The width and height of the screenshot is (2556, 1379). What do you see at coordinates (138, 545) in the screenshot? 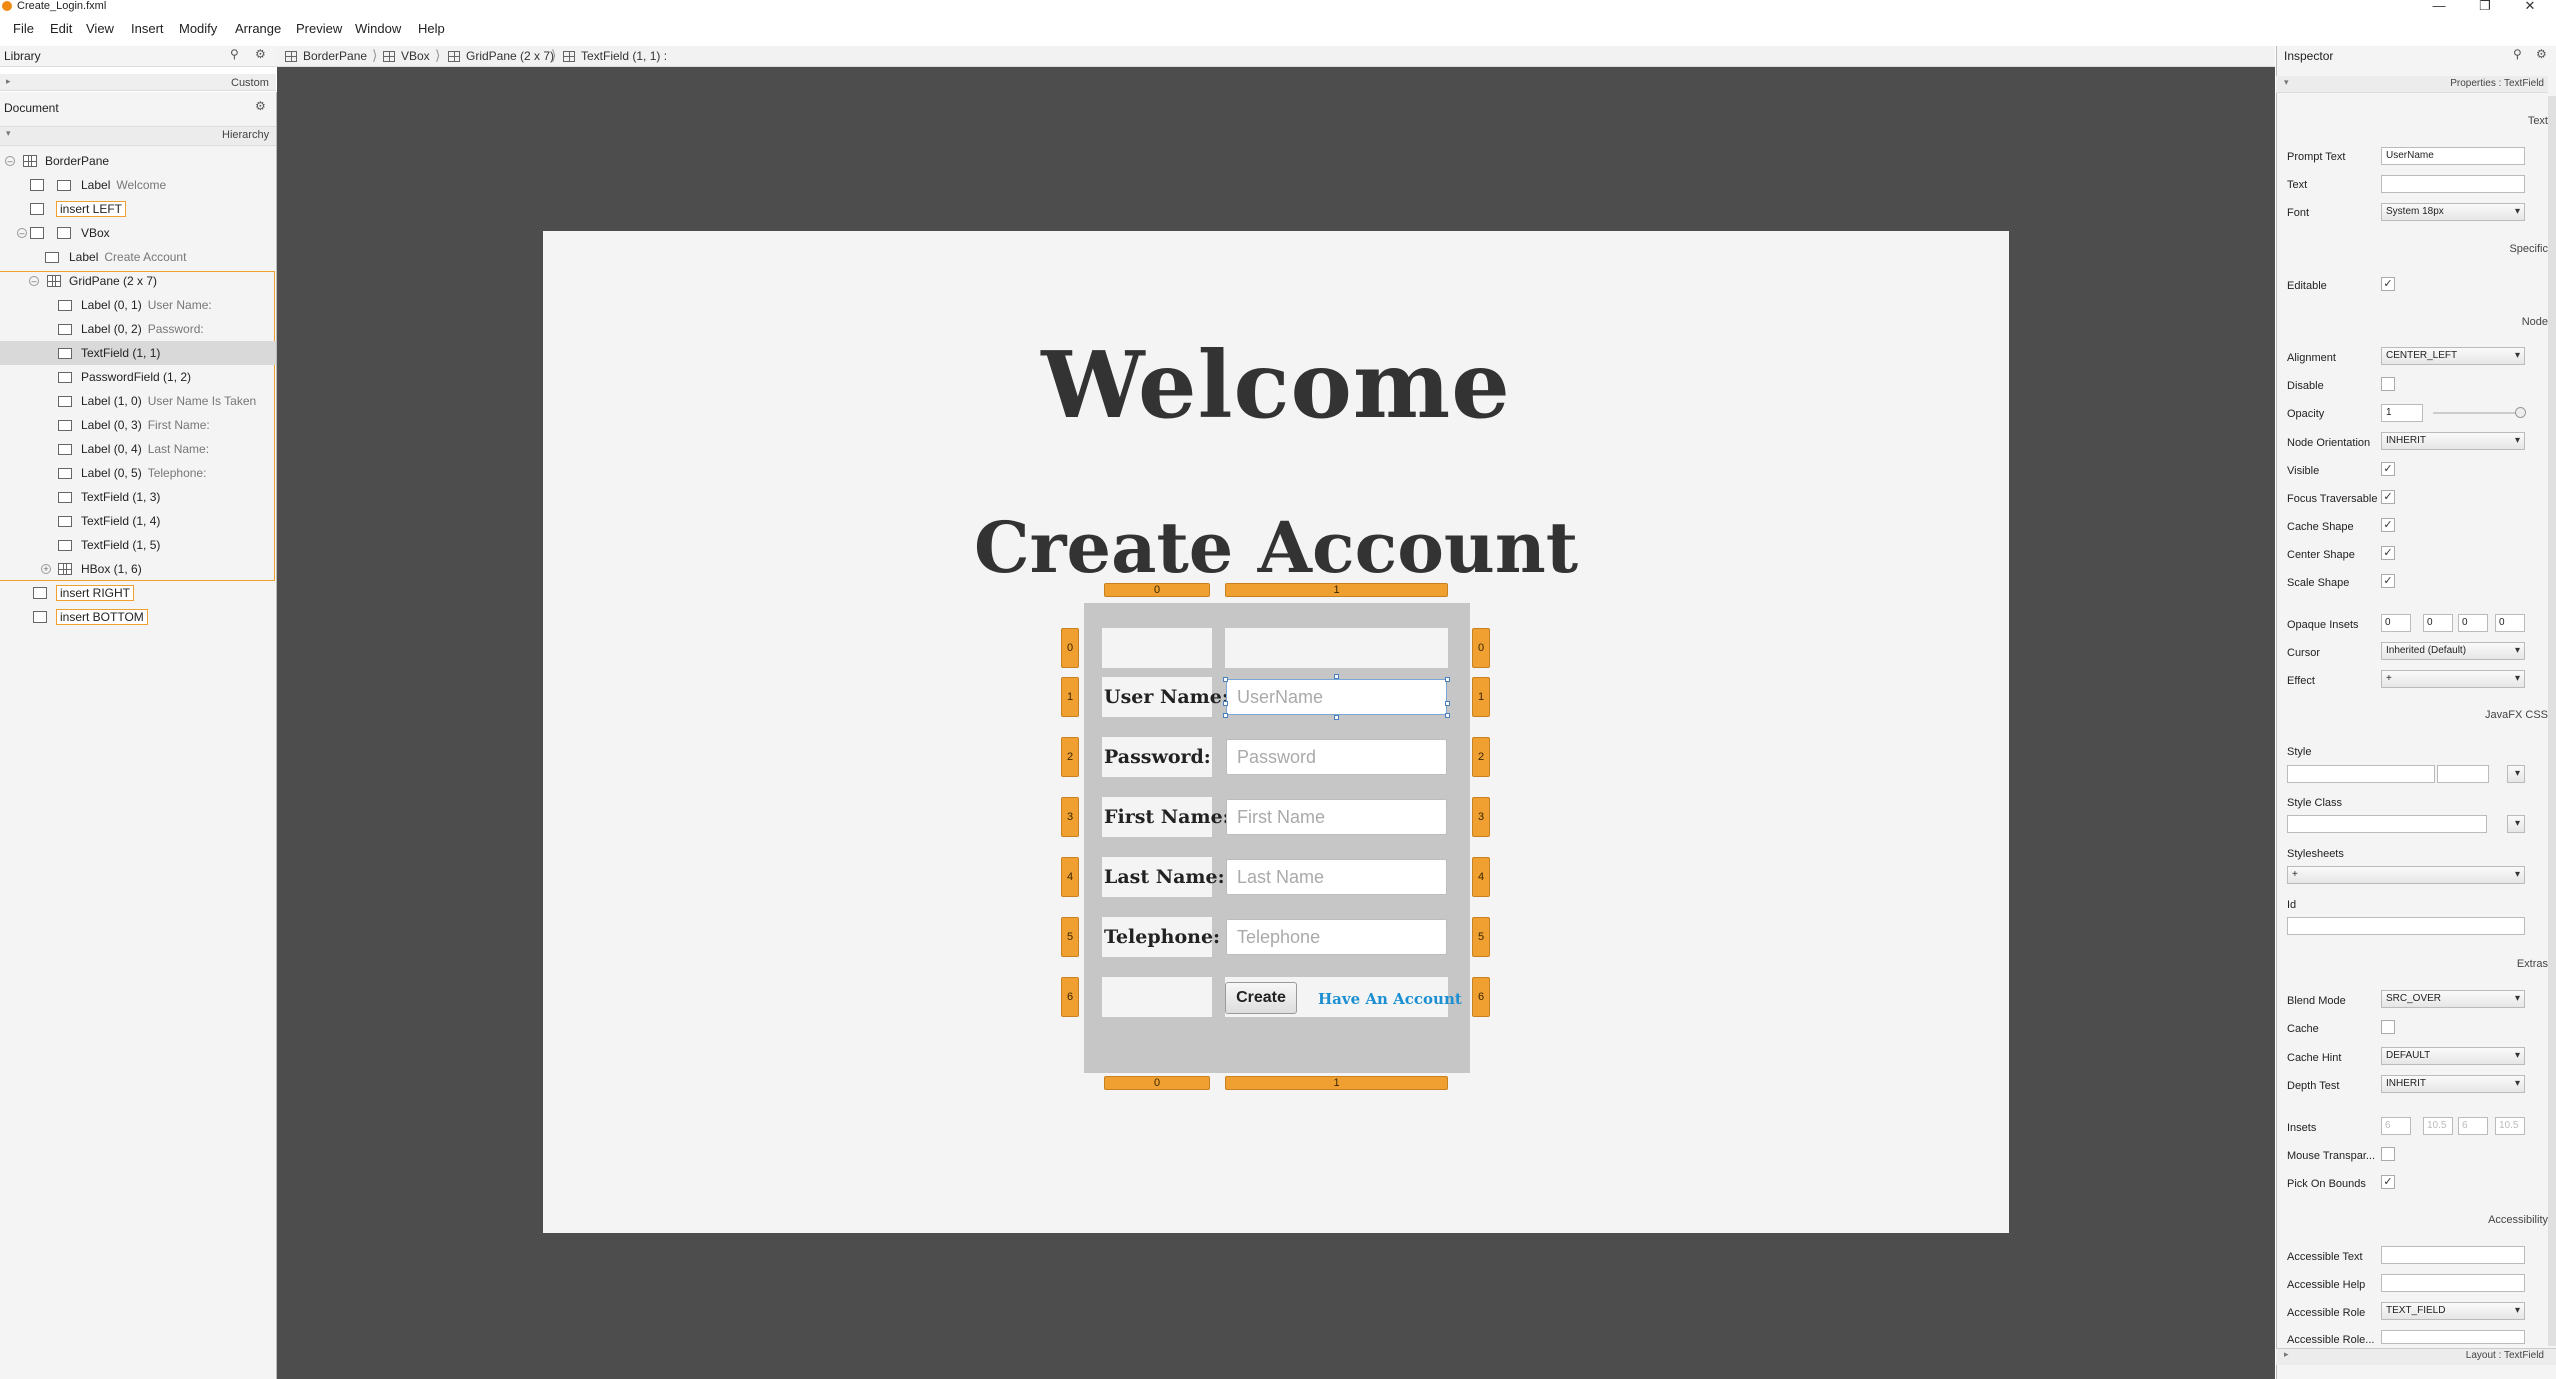
I see `tree-item-textfield-1-5: TextField (1, 5)` at bounding box center [138, 545].